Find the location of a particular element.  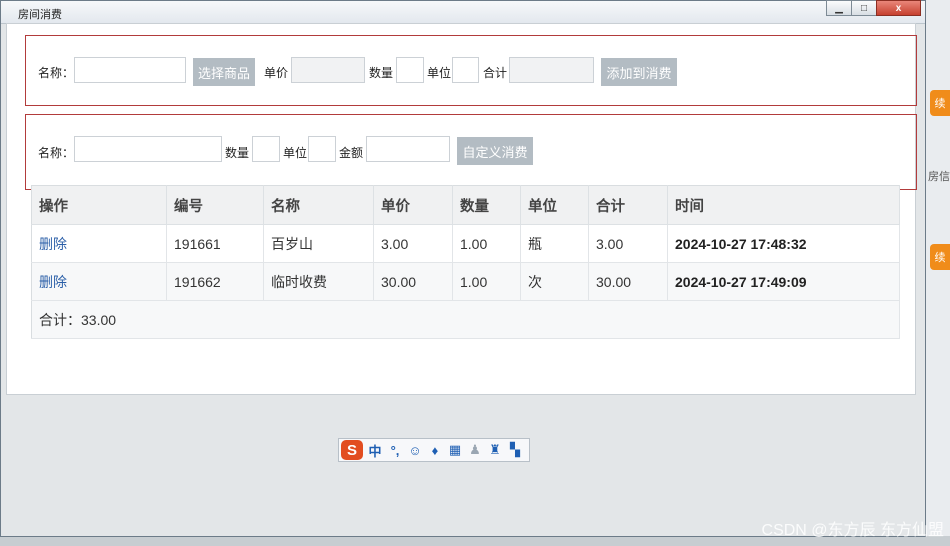

close-button: x is located at coordinates (898, 8).